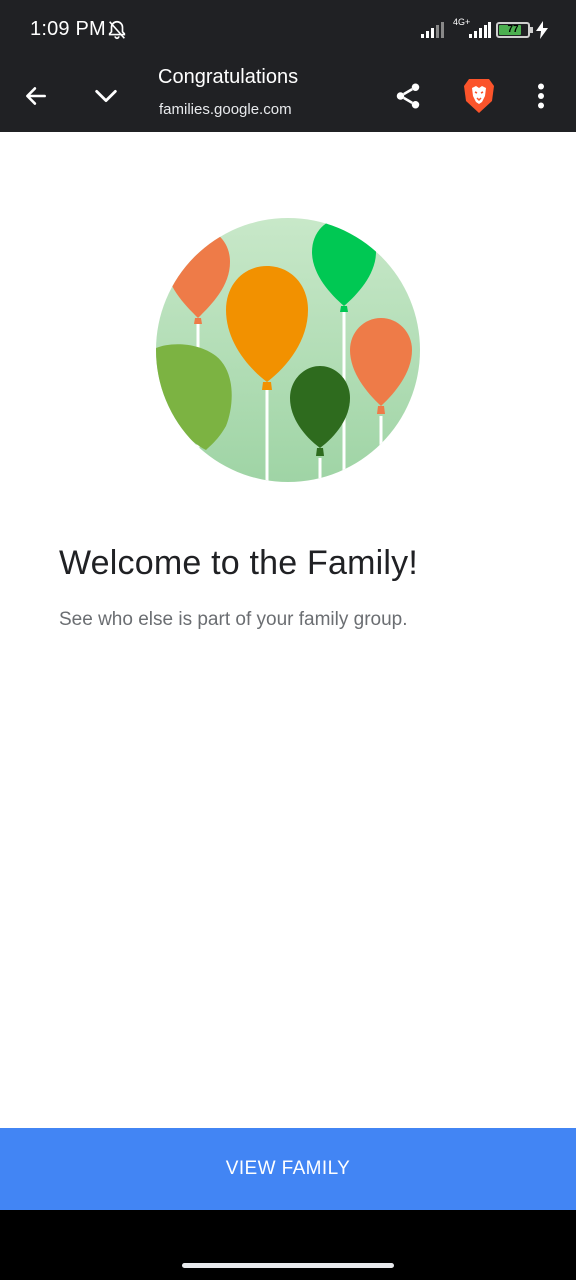  I want to click on bell-off-icon, so click(117, 30).